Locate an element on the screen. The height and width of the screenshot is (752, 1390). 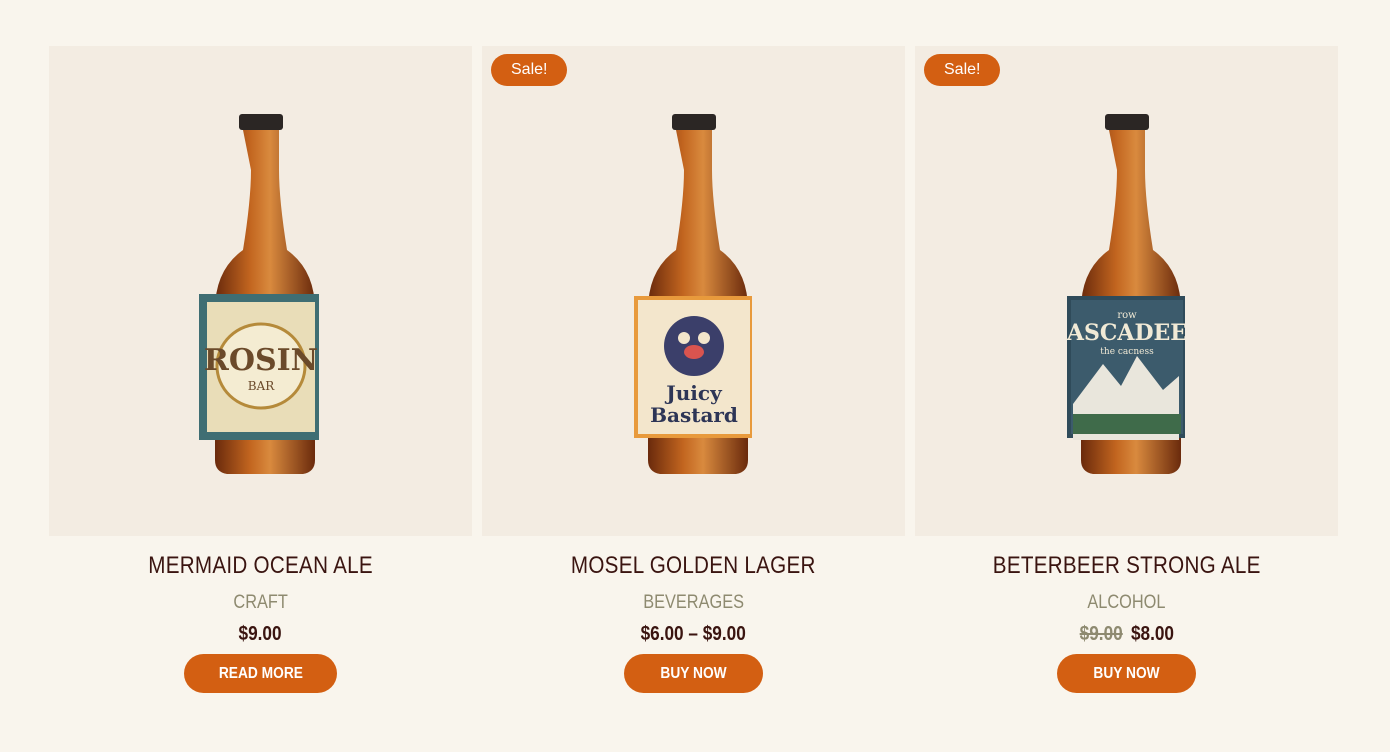
original-price: $9.00 is located at coordinates (1101, 634).